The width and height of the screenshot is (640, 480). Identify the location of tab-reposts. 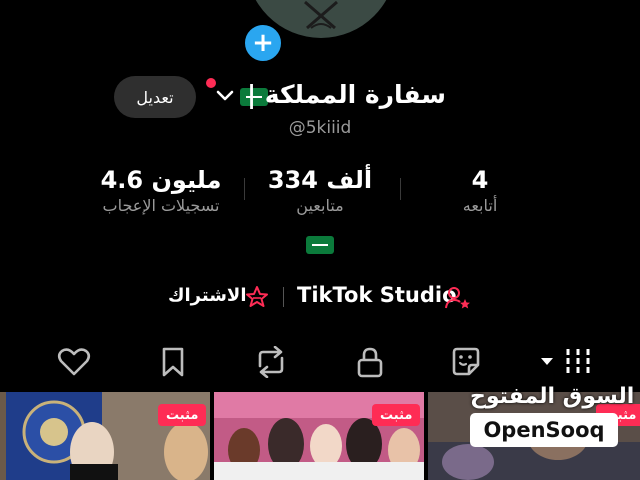
(271, 362).